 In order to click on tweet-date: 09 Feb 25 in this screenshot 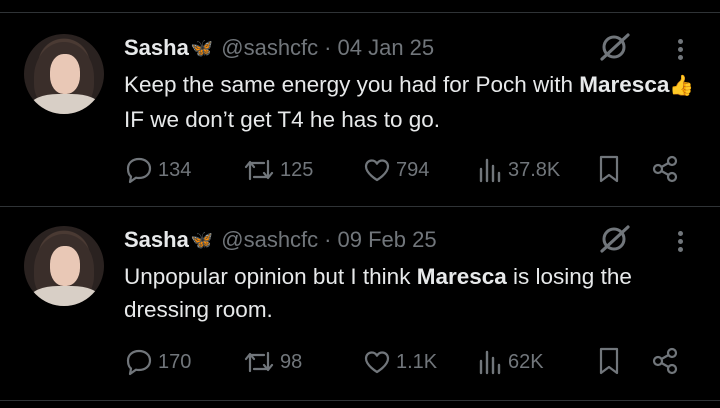, I will do `click(387, 240)`.